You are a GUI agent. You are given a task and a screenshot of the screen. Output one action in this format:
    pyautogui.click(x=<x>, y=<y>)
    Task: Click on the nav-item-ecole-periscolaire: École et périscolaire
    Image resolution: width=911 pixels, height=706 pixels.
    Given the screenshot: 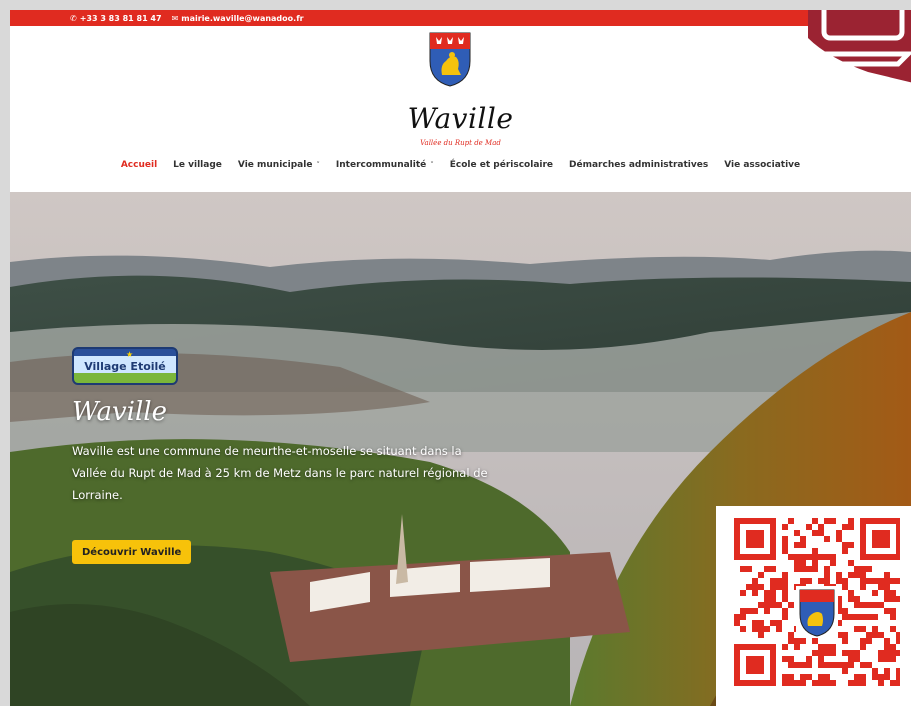 What is the action you would take?
    pyautogui.click(x=501, y=165)
    